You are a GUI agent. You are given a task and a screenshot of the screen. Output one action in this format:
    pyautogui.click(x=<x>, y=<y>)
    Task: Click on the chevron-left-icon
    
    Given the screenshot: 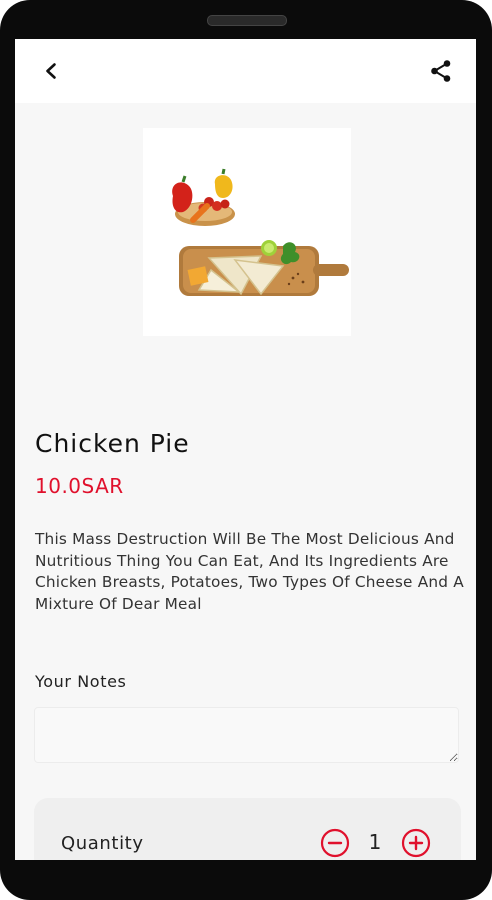 What is the action you would take?
    pyautogui.click(x=51, y=71)
    